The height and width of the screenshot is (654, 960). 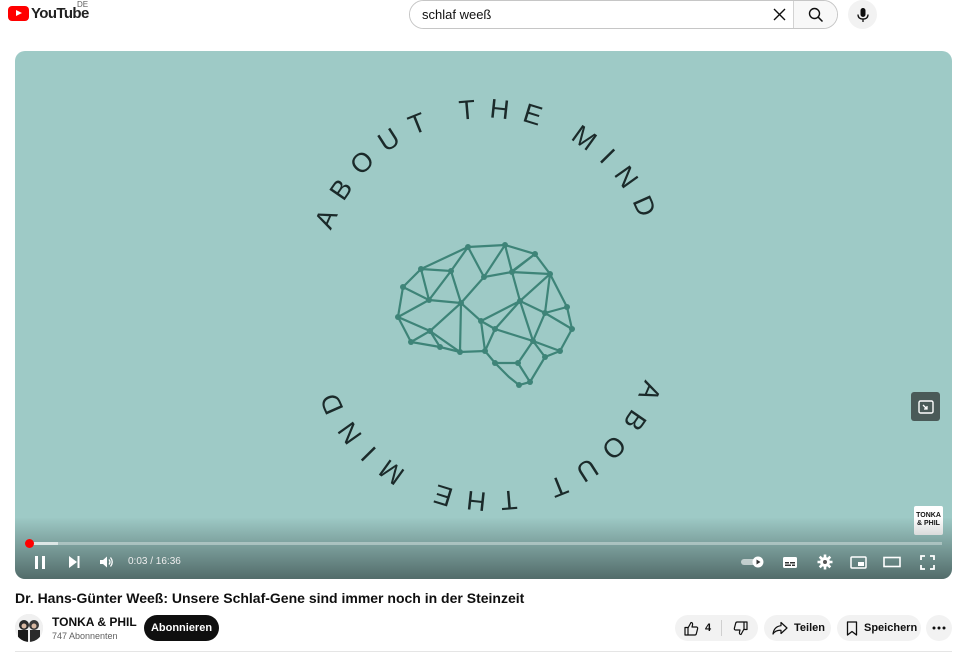 I want to click on fullscreen-button, so click(x=927, y=562).